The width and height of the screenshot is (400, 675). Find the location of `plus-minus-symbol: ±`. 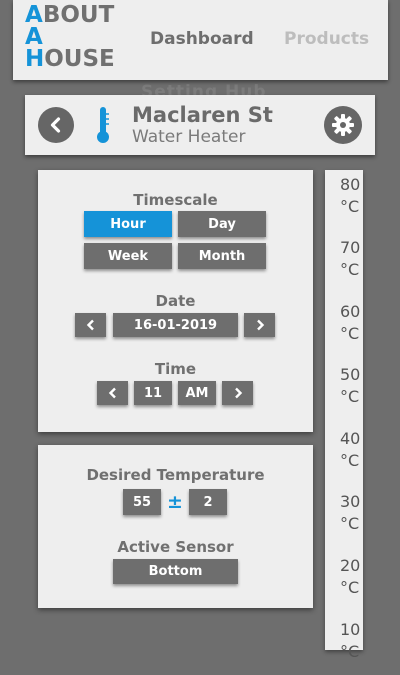

plus-minus-symbol: ± is located at coordinates (175, 502).